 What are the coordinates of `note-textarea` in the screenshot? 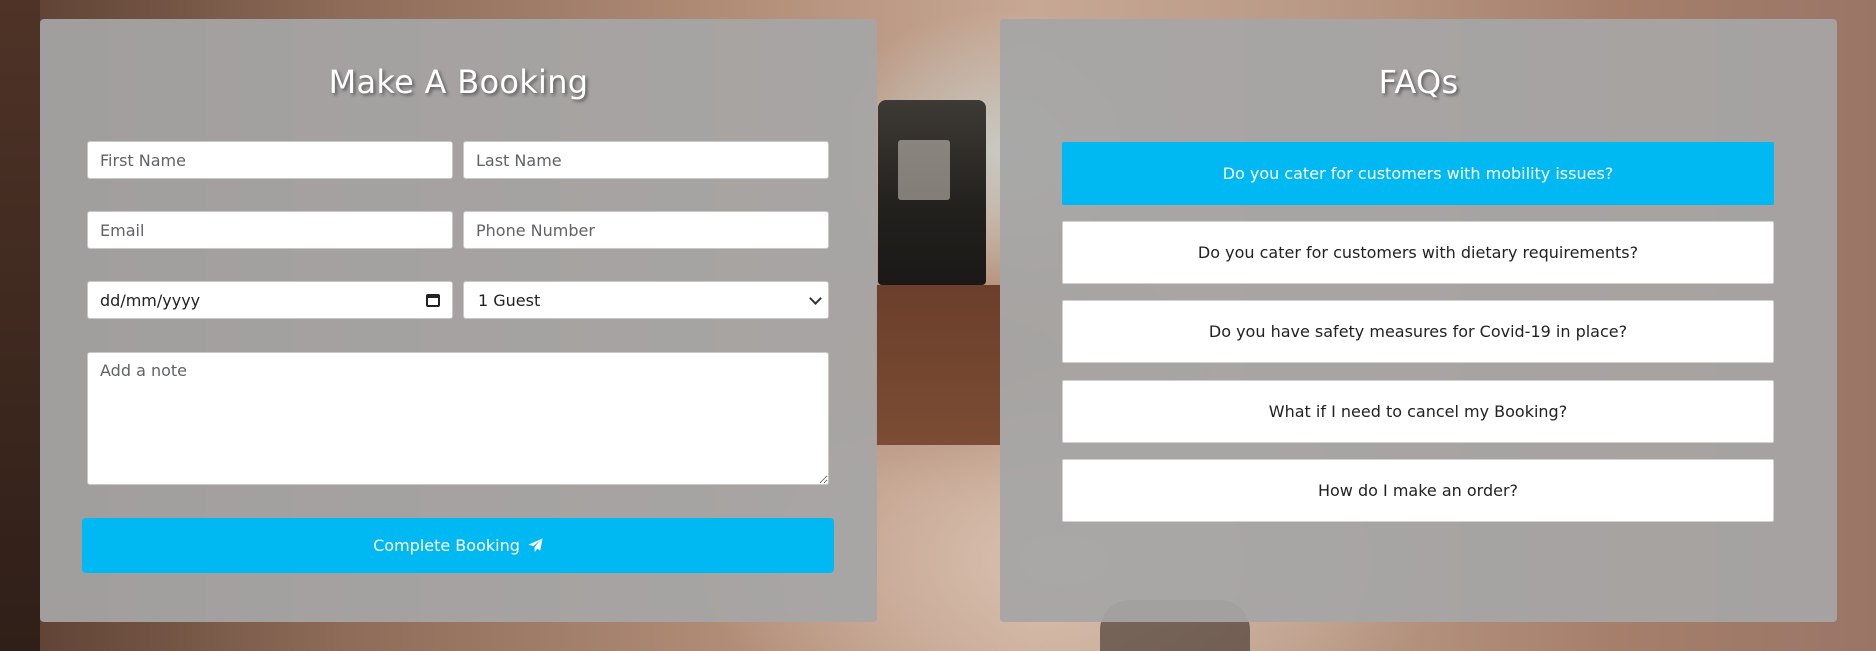 It's located at (458, 418).